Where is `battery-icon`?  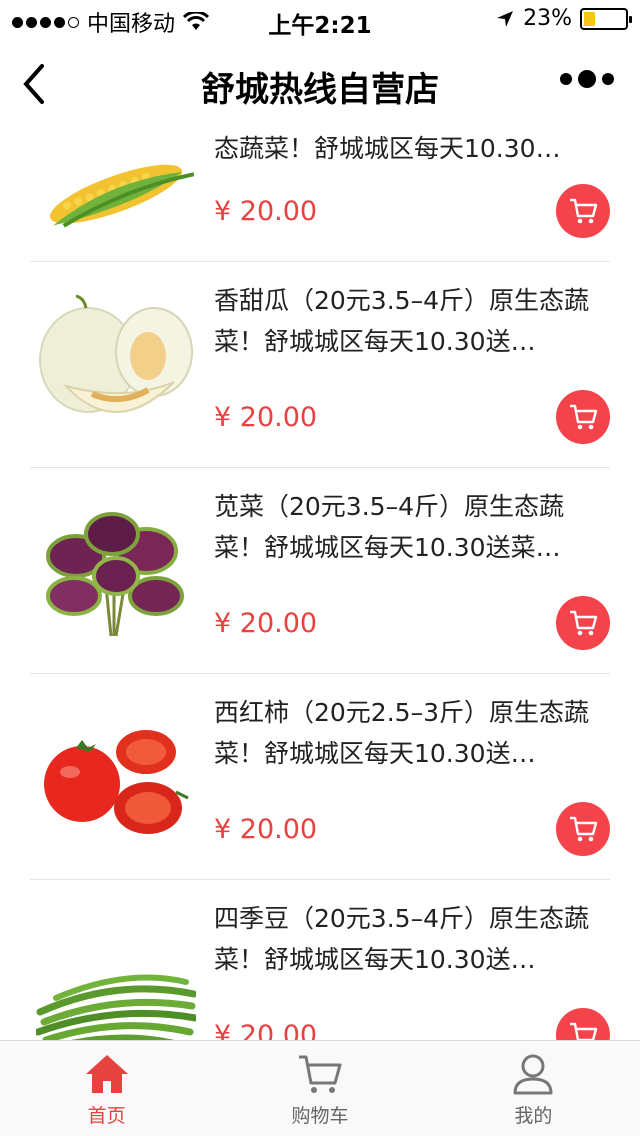
battery-icon is located at coordinates (606, 18).